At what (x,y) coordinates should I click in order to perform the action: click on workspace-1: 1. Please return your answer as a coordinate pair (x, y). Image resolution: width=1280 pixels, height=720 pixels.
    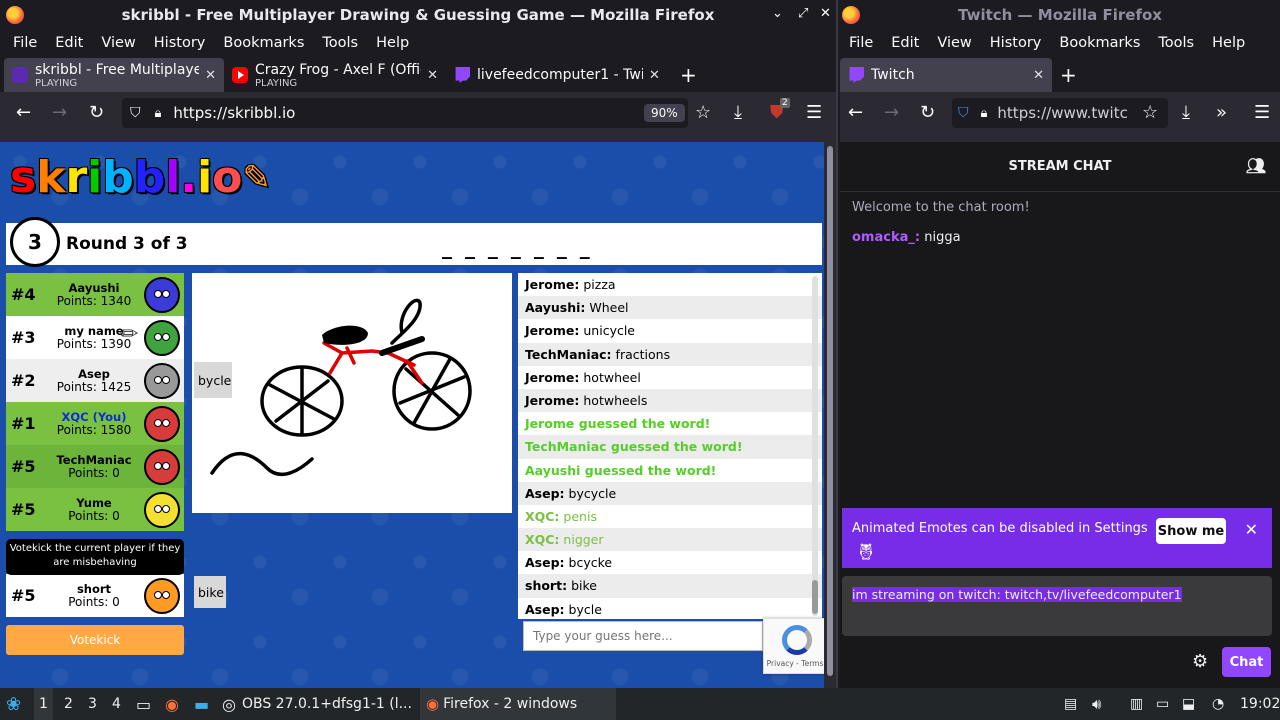
    Looking at the image, I should click on (43, 704).